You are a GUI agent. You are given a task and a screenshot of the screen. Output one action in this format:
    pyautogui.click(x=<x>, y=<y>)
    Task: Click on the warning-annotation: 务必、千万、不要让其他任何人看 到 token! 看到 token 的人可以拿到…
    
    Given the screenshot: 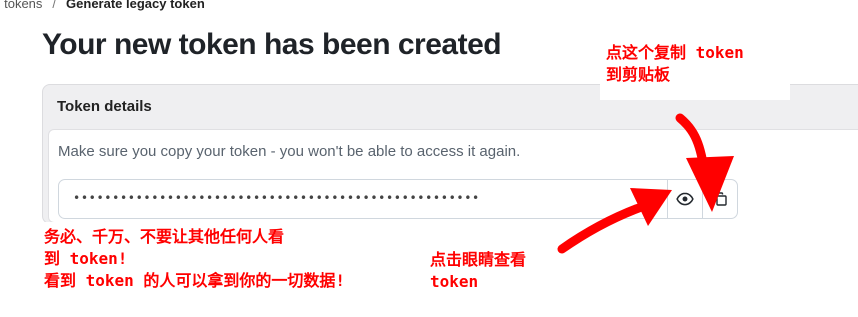 What is the action you would take?
    pyautogui.click(x=194, y=259)
    